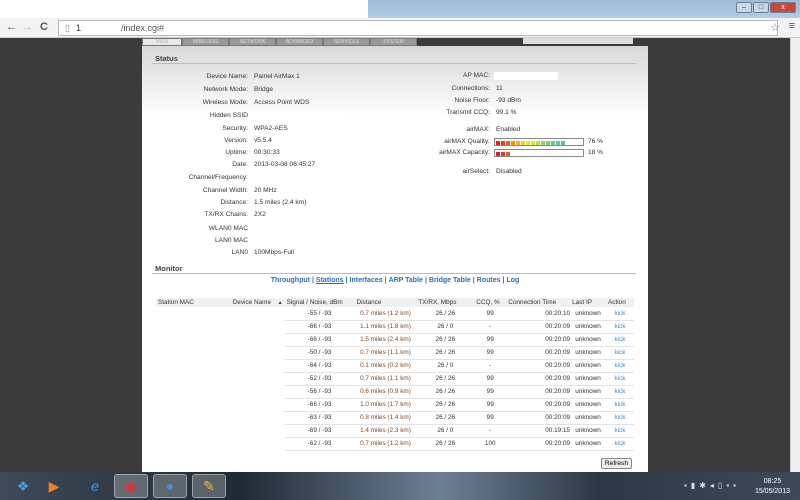  I want to click on link-routes: Routes, so click(489, 280).